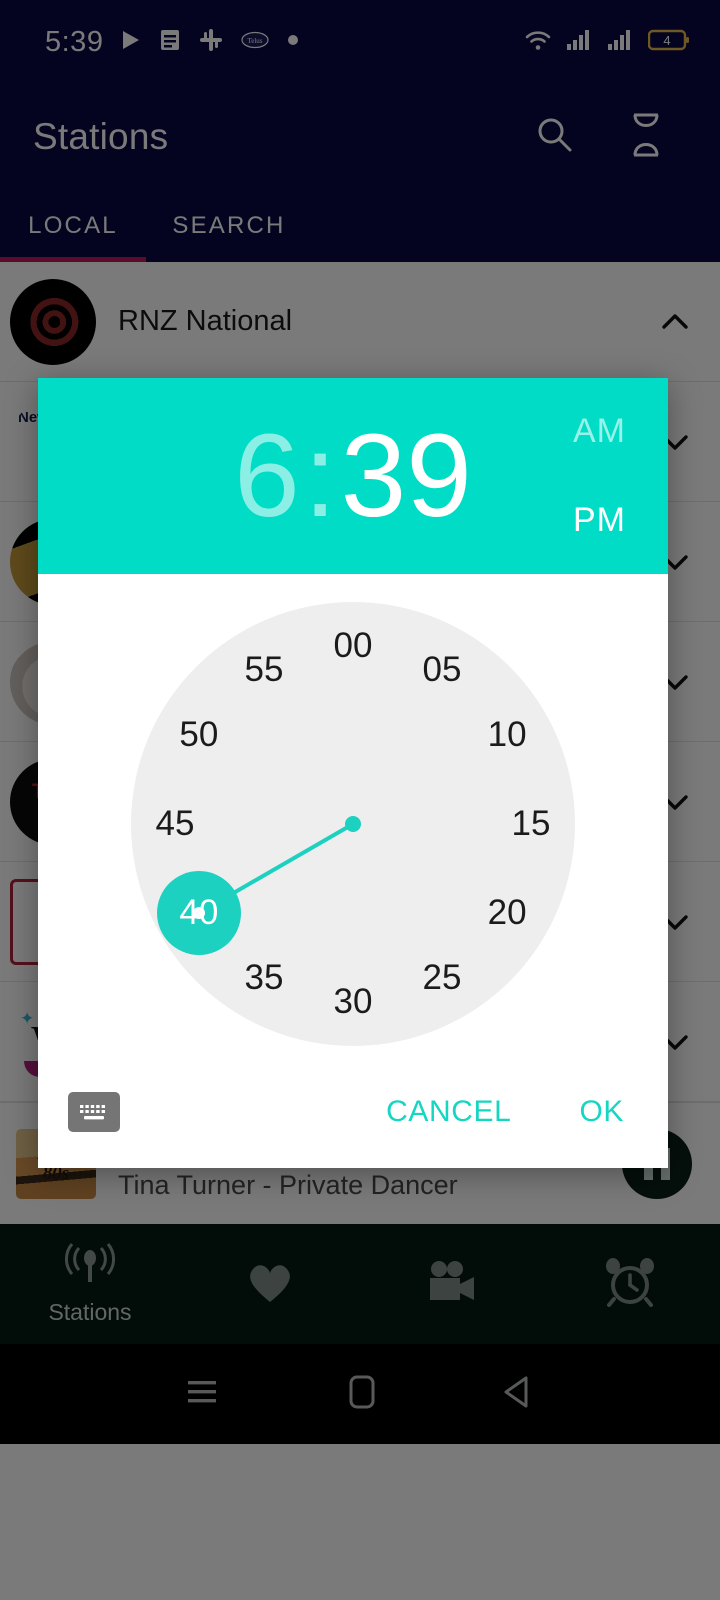  What do you see at coordinates (94, 1112) in the screenshot?
I see `keyboard-icon` at bounding box center [94, 1112].